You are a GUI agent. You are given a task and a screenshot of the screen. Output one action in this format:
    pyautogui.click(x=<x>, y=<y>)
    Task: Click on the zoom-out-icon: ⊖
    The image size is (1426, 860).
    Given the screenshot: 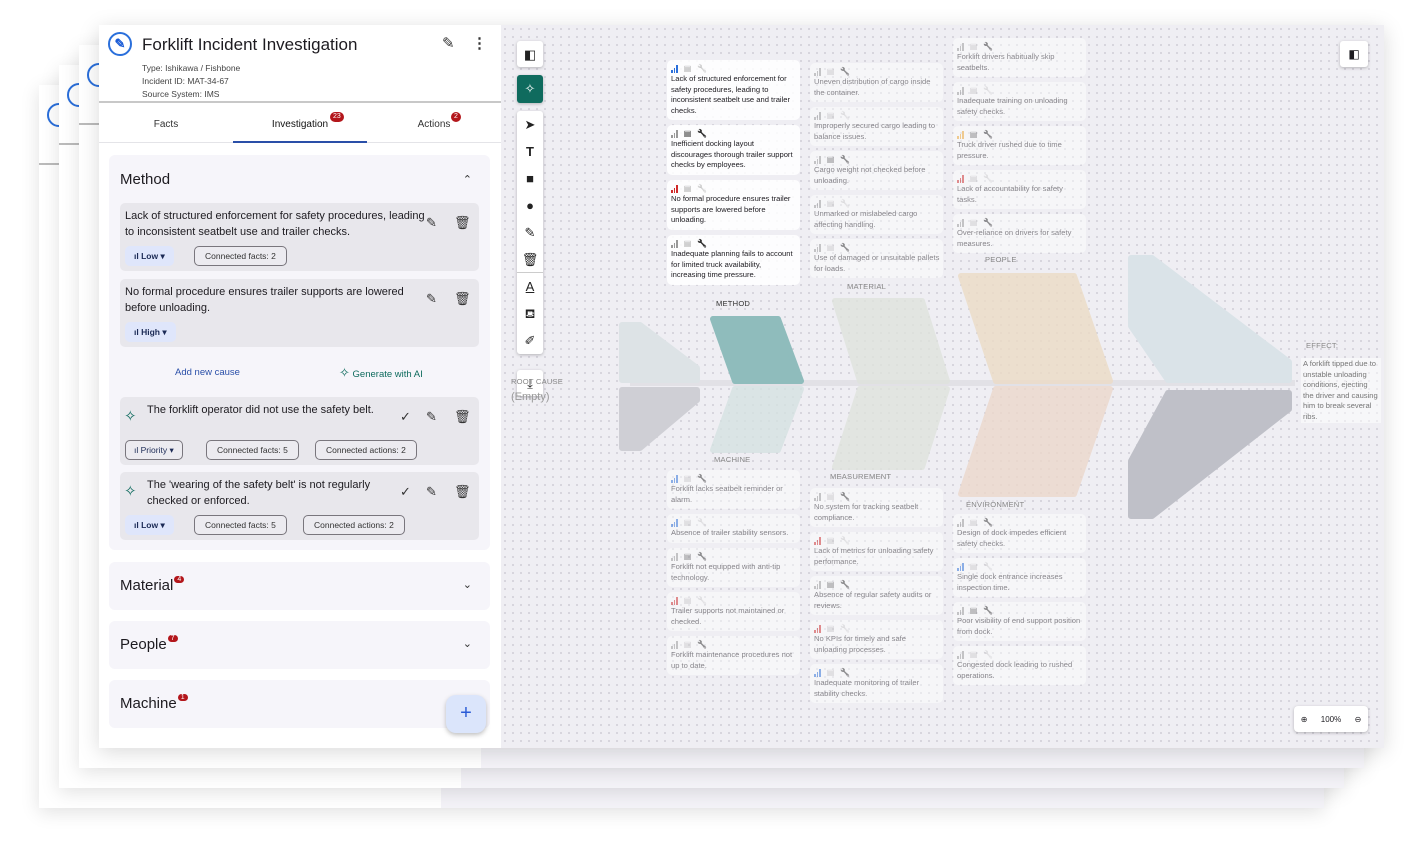 What is the action you would take?
    pyautogui.click(x=1358, y=719)
    